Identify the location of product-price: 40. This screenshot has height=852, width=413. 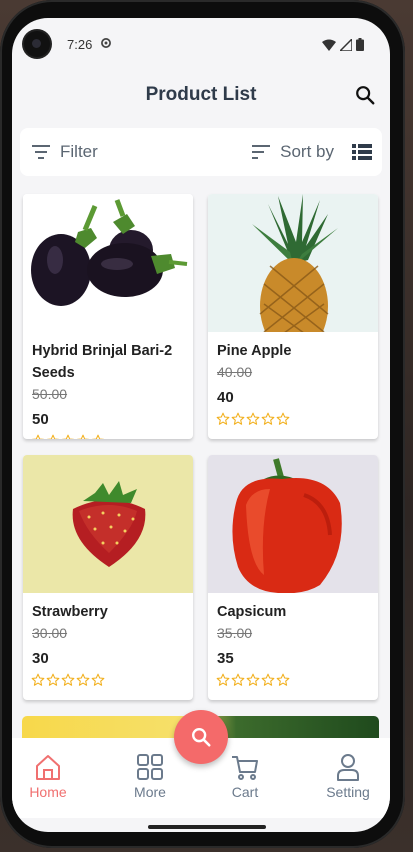
(225, 397).